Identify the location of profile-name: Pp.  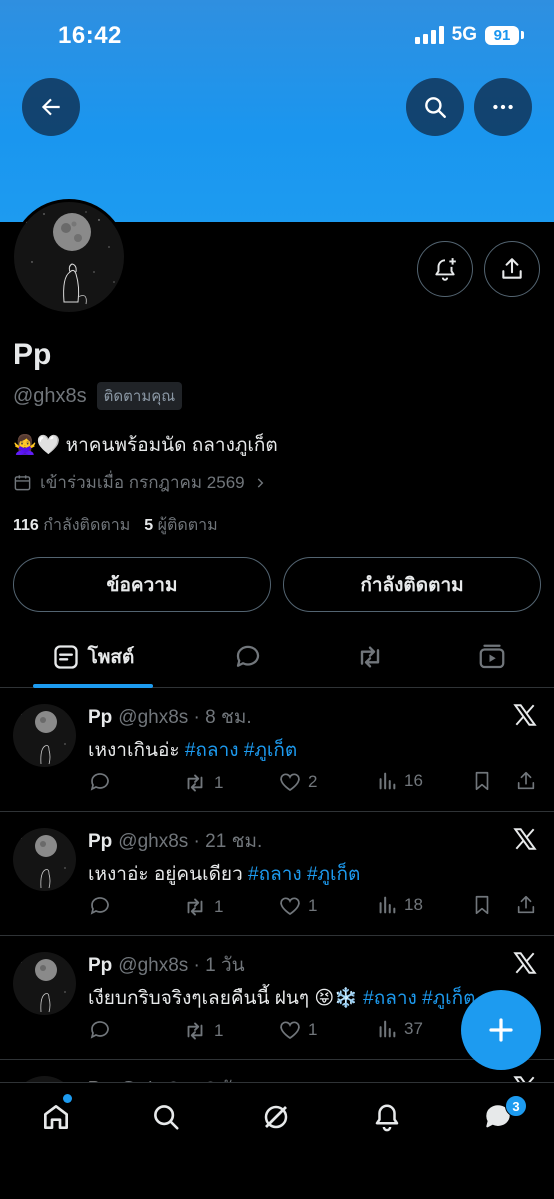
(32, 354).